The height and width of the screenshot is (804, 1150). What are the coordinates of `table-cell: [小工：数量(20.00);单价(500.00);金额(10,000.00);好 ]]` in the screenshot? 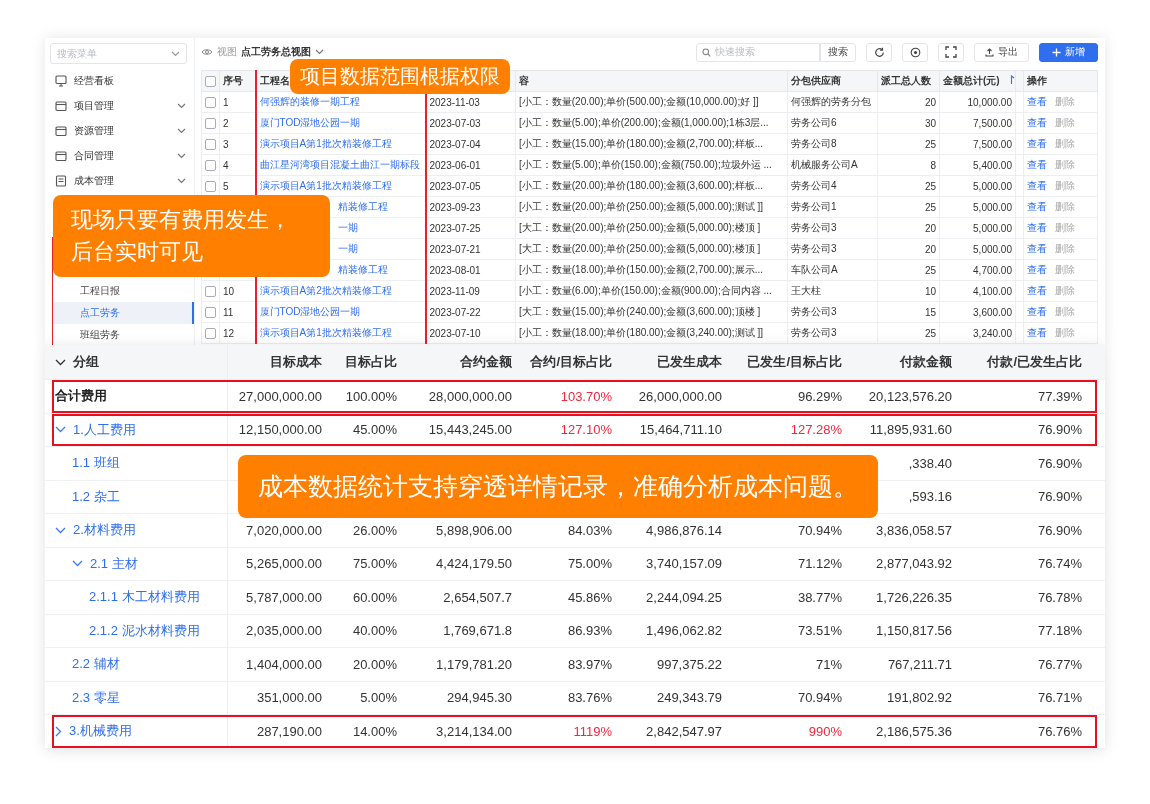 It's located at (639, 101).